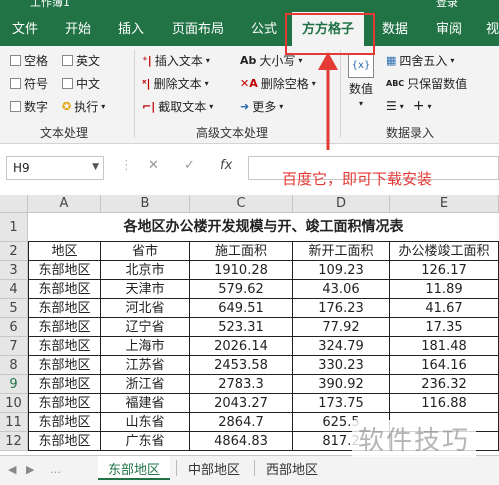 This screenshot has height=485, width=499. What do you see at coordinates (153, 165) in the screenshot?
I see `cancel-icon: ✕` at bounding box center [153, 165].